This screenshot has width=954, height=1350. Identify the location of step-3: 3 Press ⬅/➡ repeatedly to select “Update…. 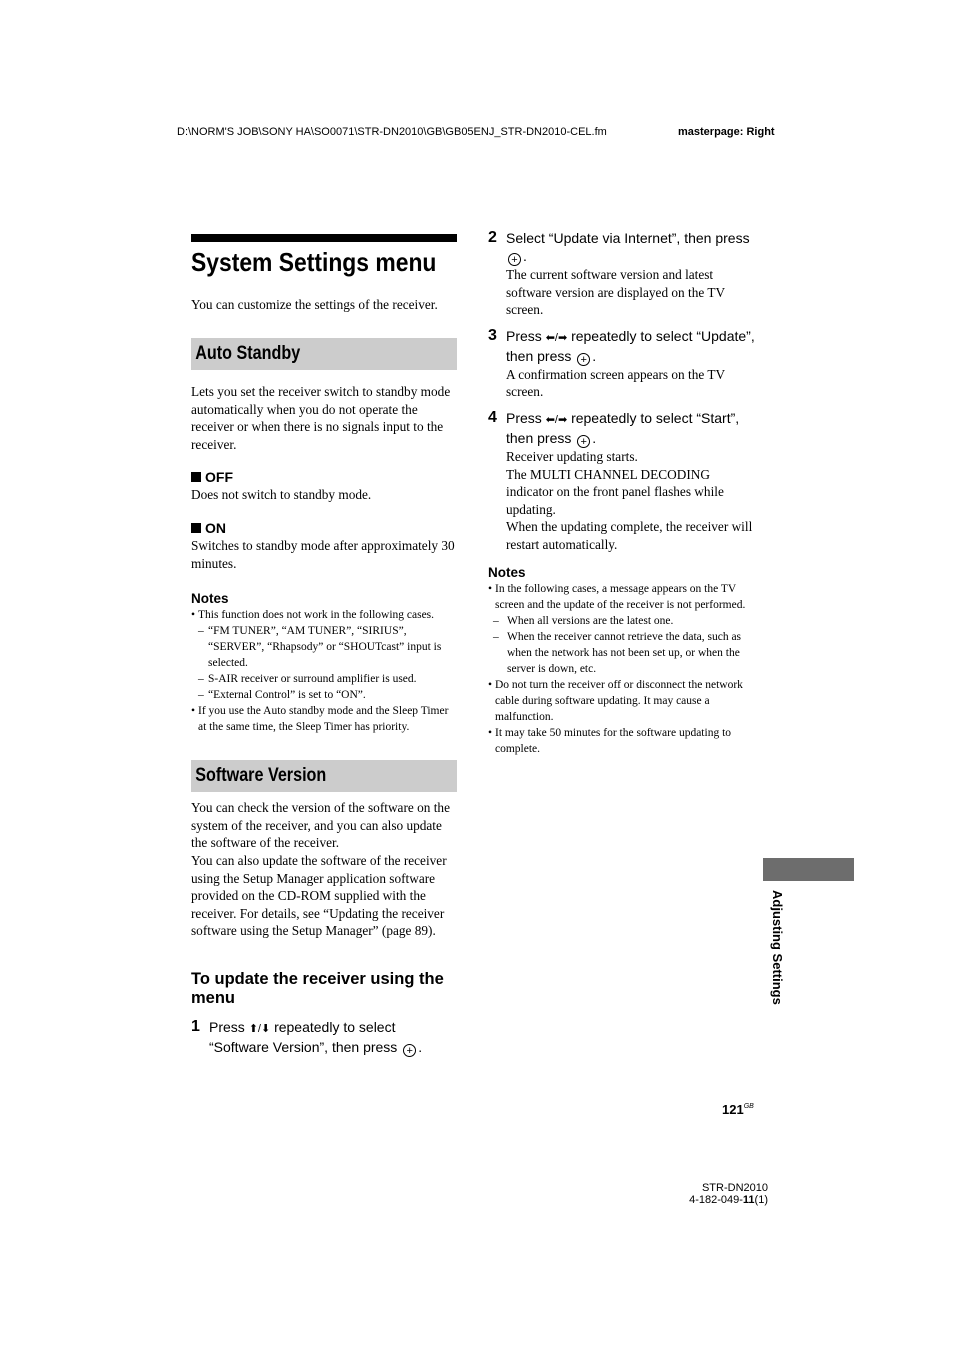
(622, 364).